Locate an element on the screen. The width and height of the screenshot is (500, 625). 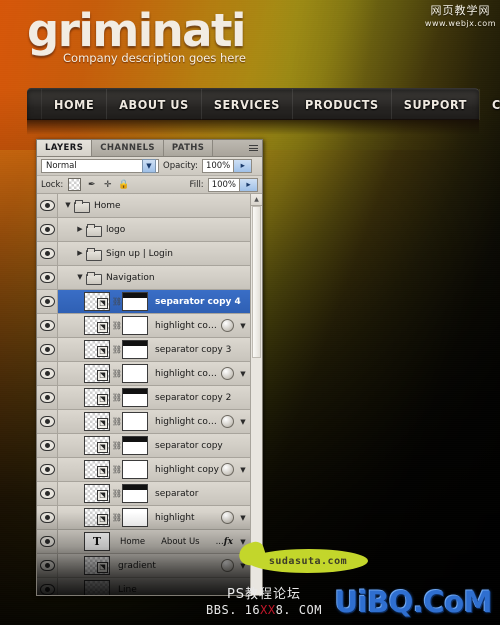
layer-row: ⬔ ⛓ separator copy is located at coordinates (144, 446).